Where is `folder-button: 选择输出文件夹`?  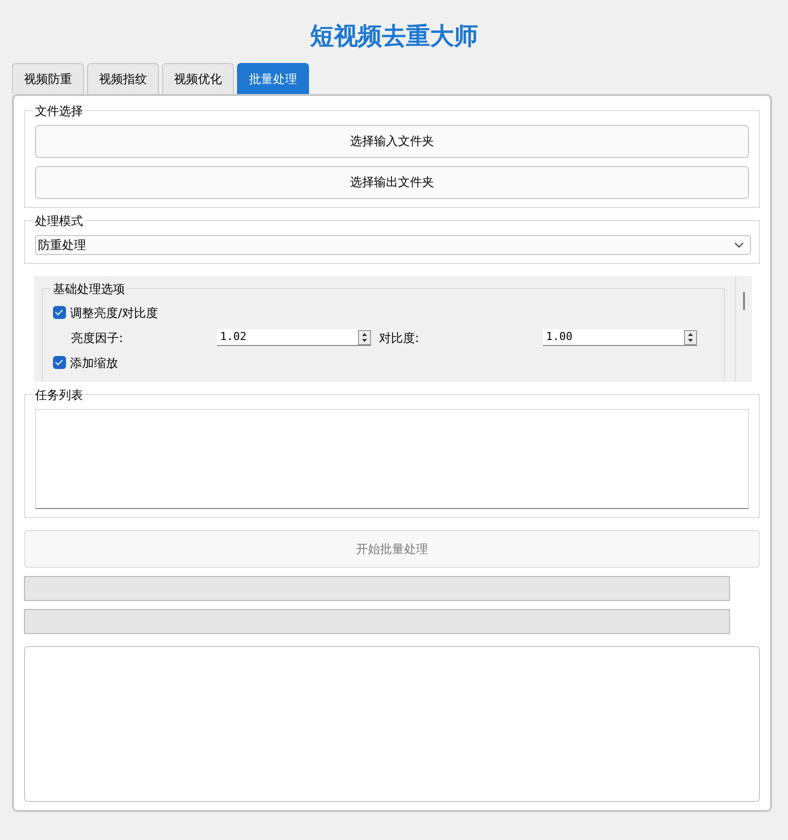
folder-button: 选择输出文件夹 is located at coordinates (392, 182).